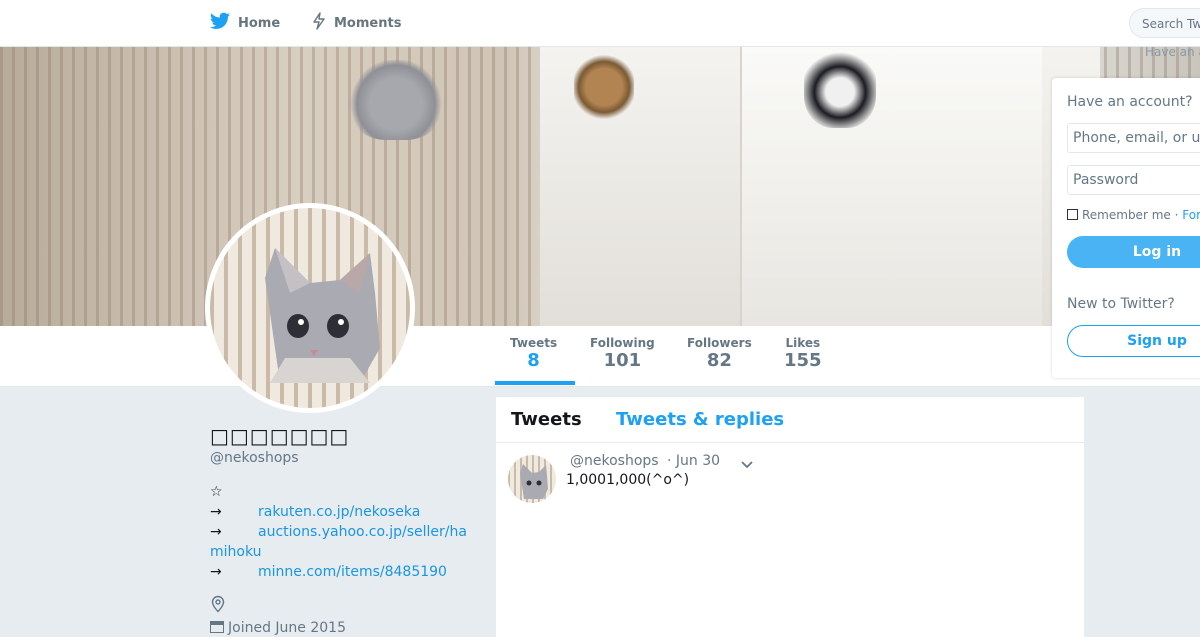 Image resolution: width=1200 pixels, height=637 pixels. What do you see at coordinates (628, 480) in the screenshot?
I see `tweet-text: 1,0001,000(^o^)` at bounding box center [628, 480].